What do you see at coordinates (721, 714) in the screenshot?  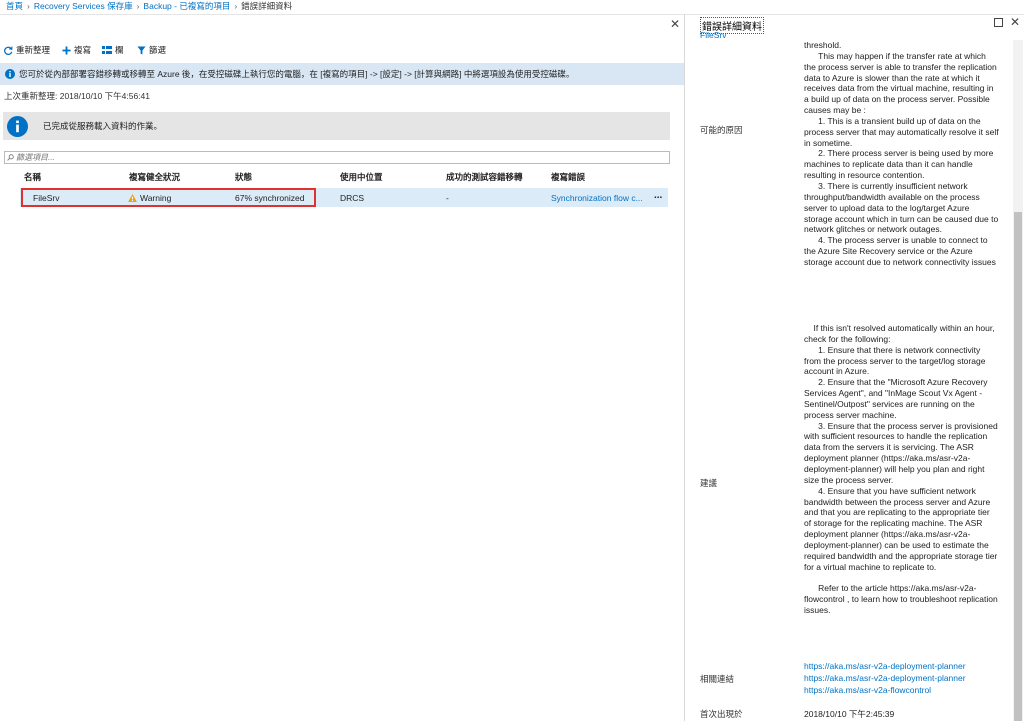 I see `first-seen-label: 首次出現於` at bounding box center [721, 714].